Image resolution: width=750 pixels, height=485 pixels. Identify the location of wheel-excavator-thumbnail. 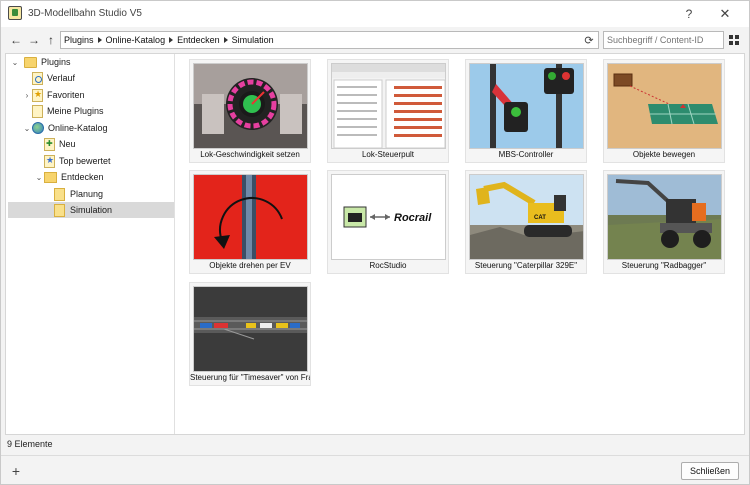
(664, 217).